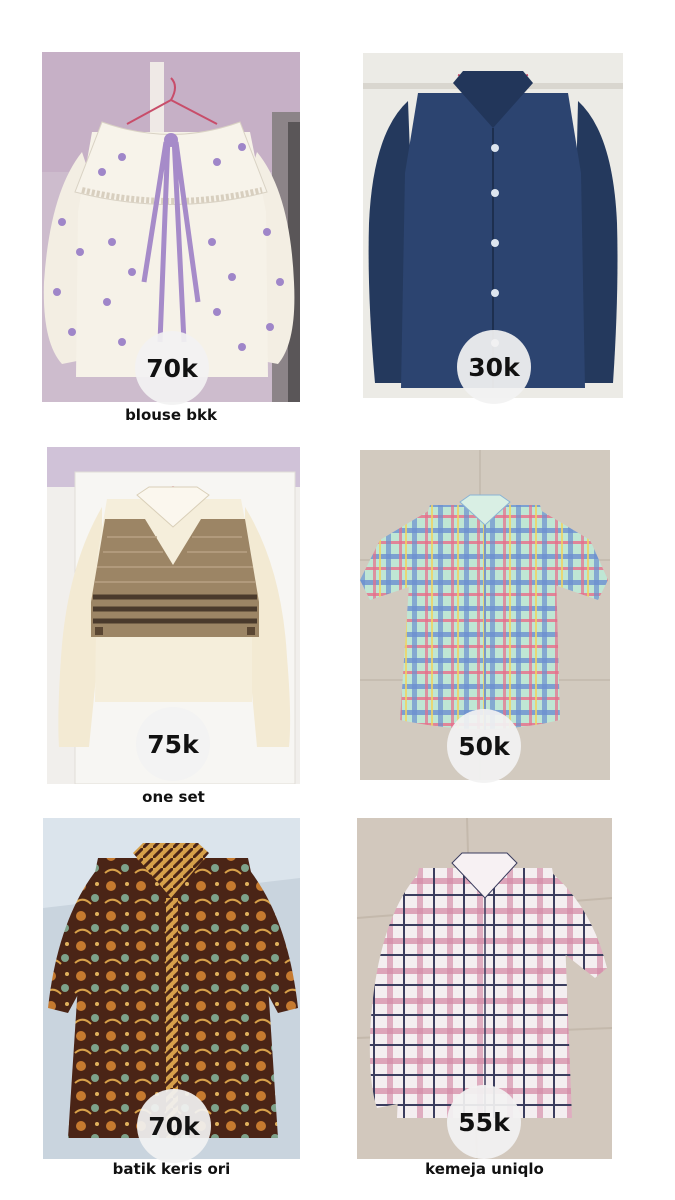 The width and height of the screenshot is (675, 1200). What do you see at coordinates (484, 746) in the screenshot?
I see `price-badge: 50k` at bounding box center [484, 746].